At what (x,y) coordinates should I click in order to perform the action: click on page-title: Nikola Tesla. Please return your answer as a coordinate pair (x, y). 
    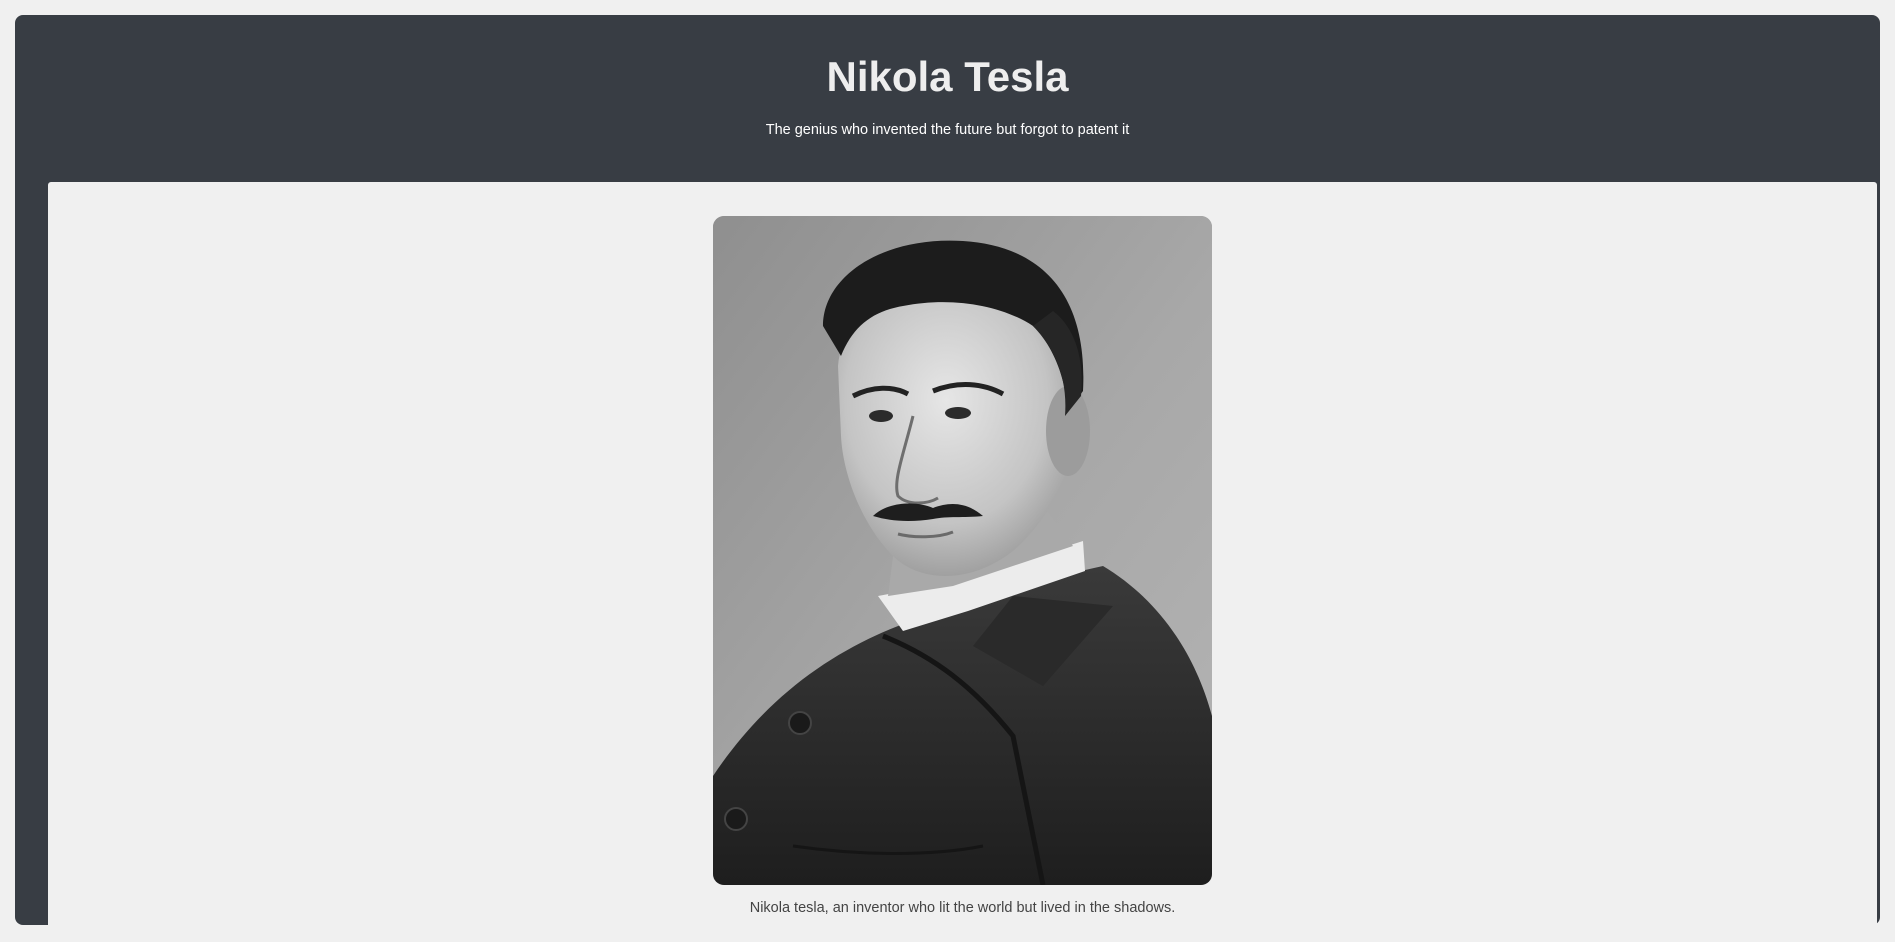
    Looking at the image, I should click on (947, 76).